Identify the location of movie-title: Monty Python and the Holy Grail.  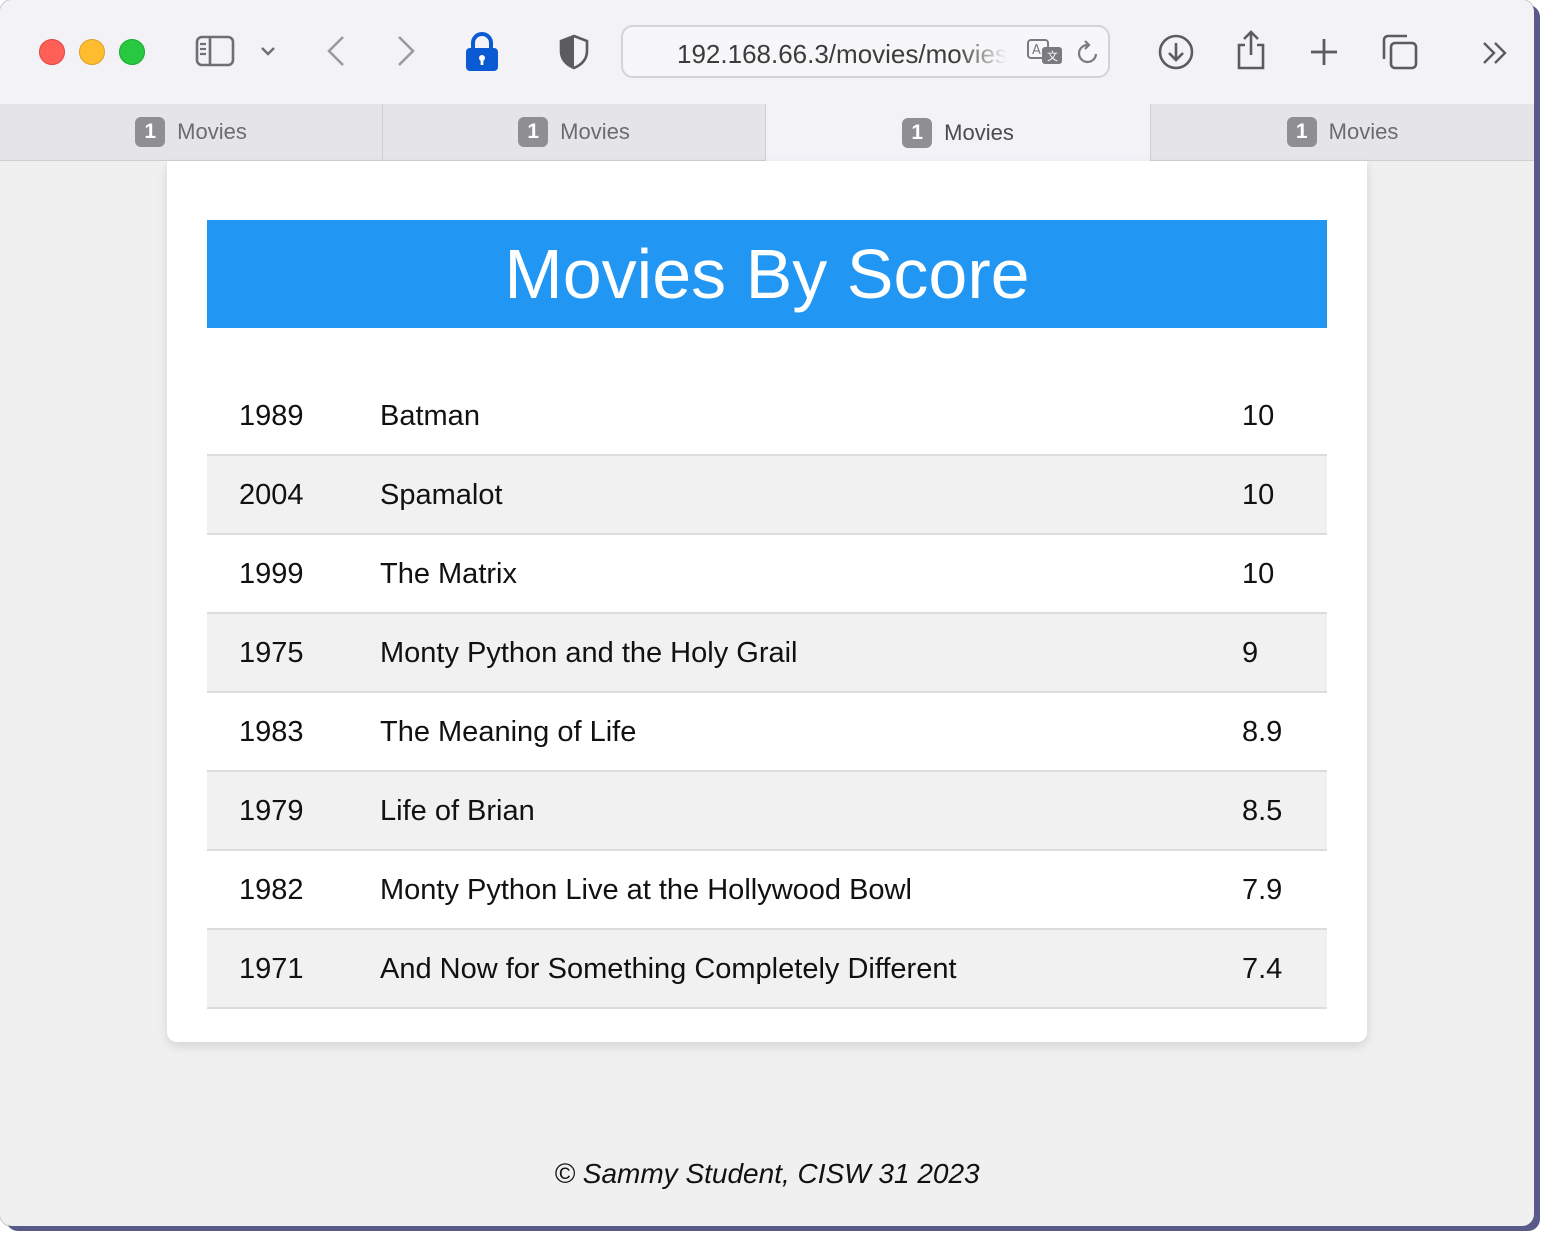
(589, 653).